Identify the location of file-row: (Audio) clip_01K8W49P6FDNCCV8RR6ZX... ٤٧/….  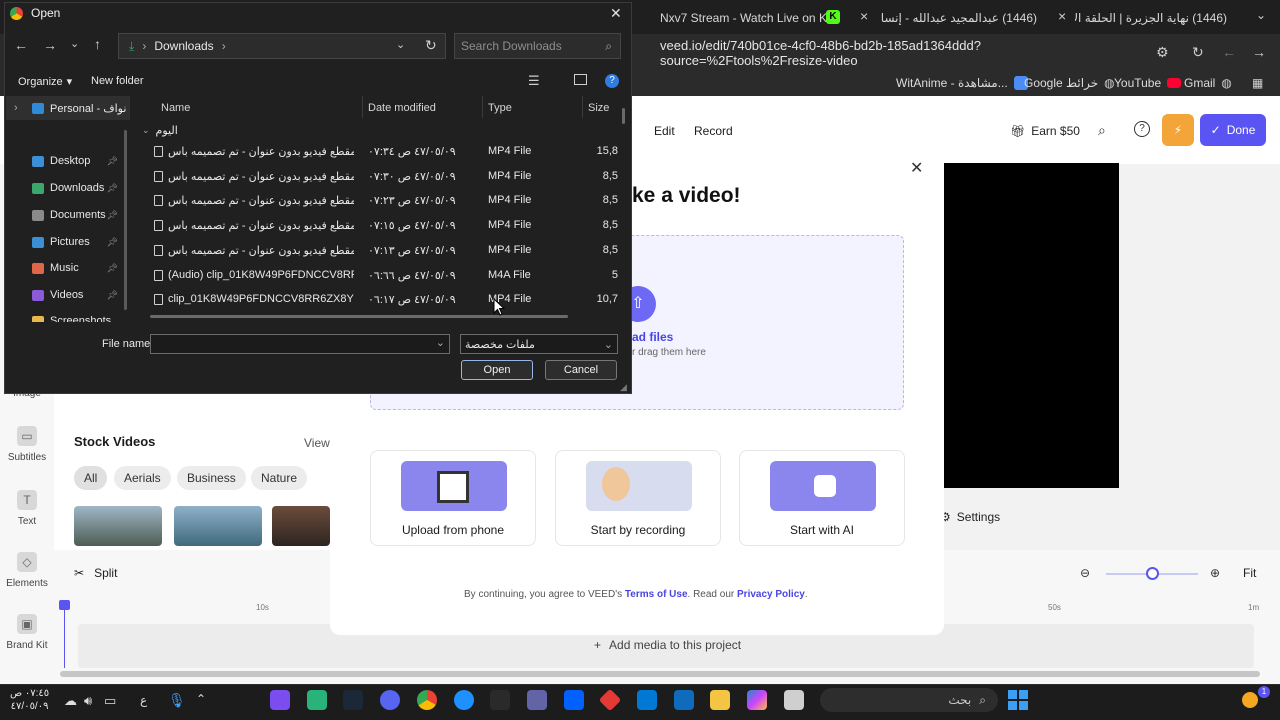
(382, 276).